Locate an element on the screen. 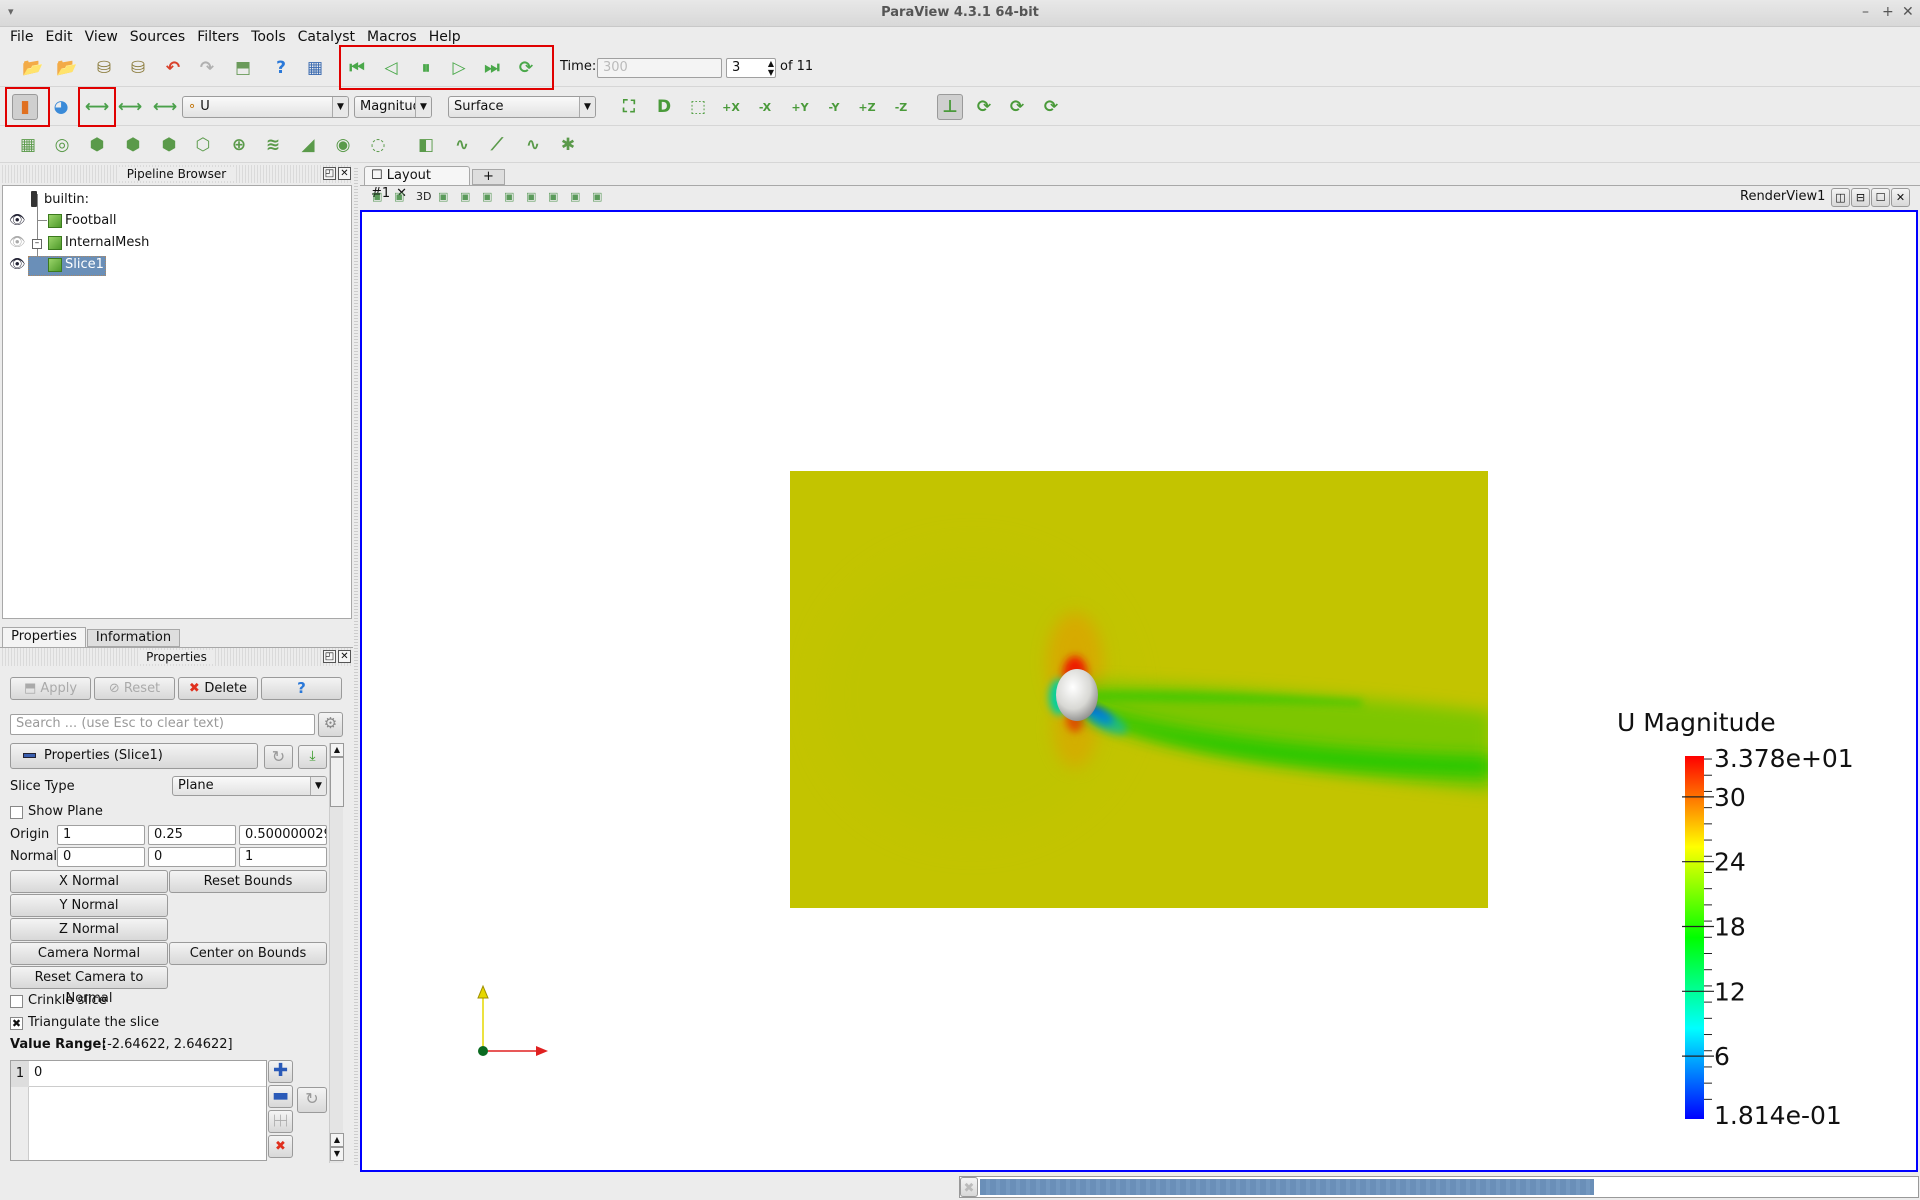 The width and height of the screenshot is (1920, 1200). scroll-up-icon: ▲ is located at coordinates (337, 750).